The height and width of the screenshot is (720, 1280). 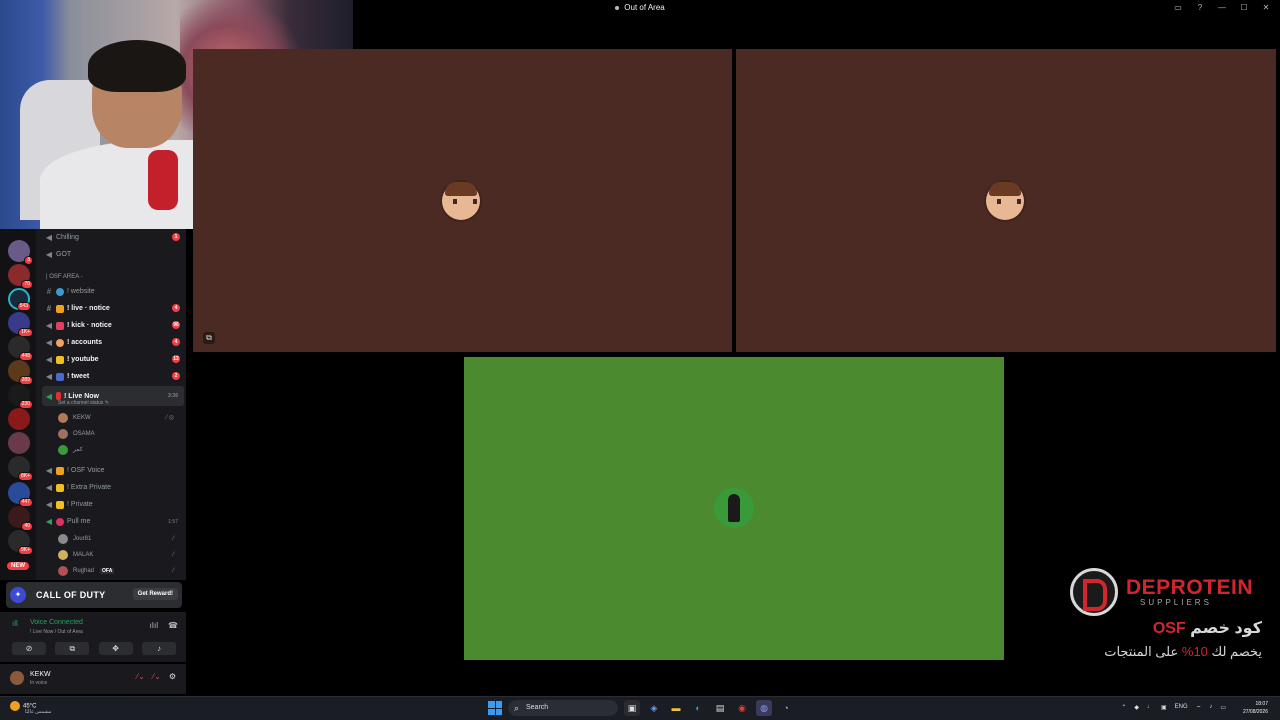 What do you see at coordinates (20, 324) in the screenshot?
I see `server-icon: 1K+` at bounding box center [20, 324].